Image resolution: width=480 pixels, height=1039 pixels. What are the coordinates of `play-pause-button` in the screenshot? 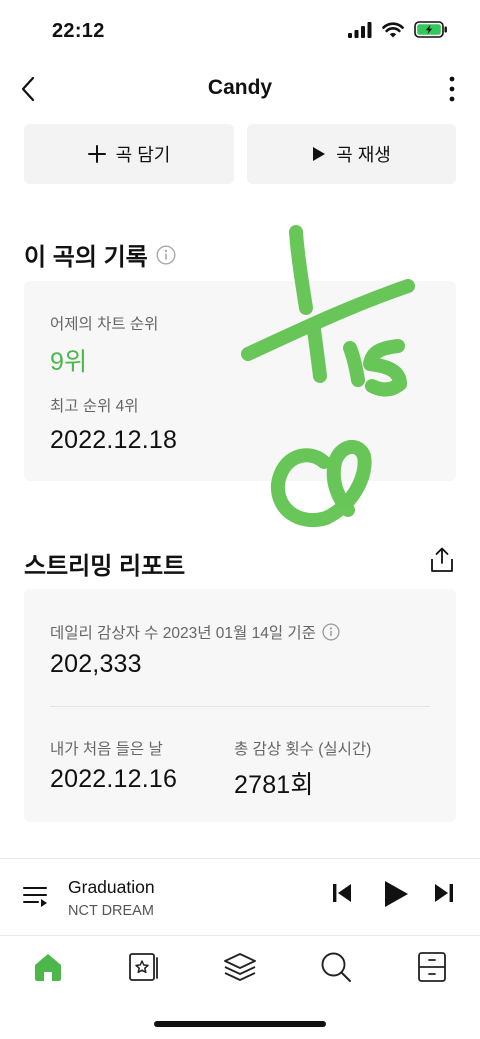 It's located at (396, 894).